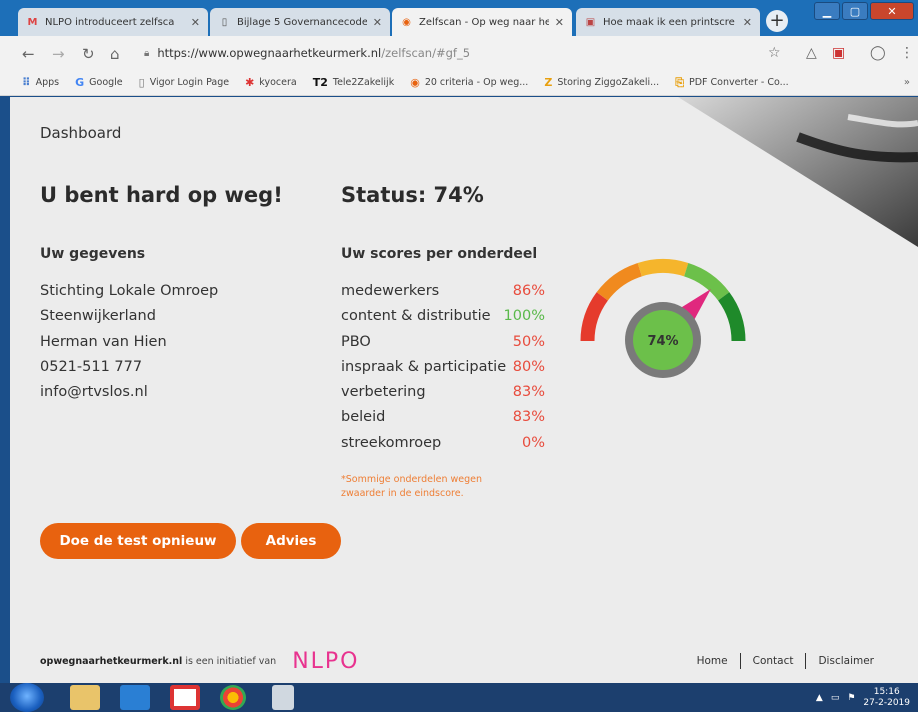 The width and height of the screenshot is (918, 712). I want to click on score-value: 86%, so click(528, 291).